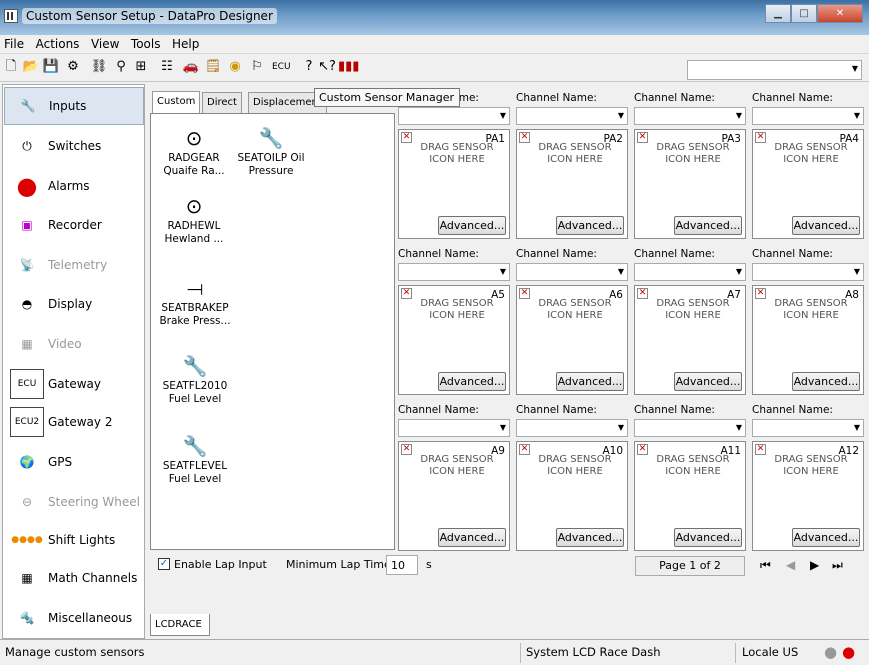  I want to click on properties-icon: ☷, so click(167, 67).